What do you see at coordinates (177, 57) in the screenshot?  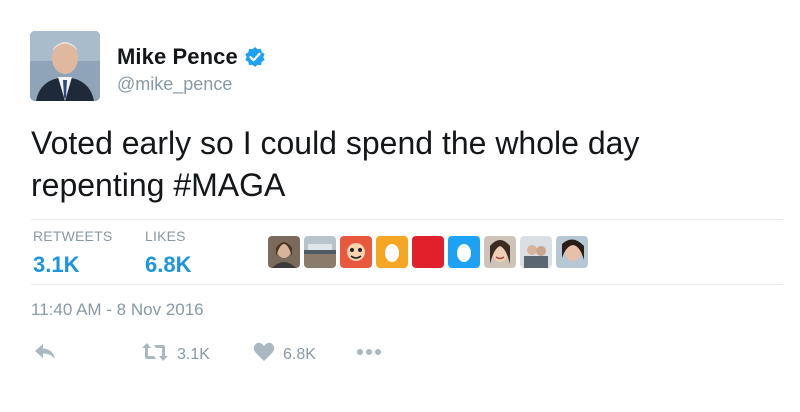 I see `author-display-name: Mike Pence` at bounding box center [177, 57].